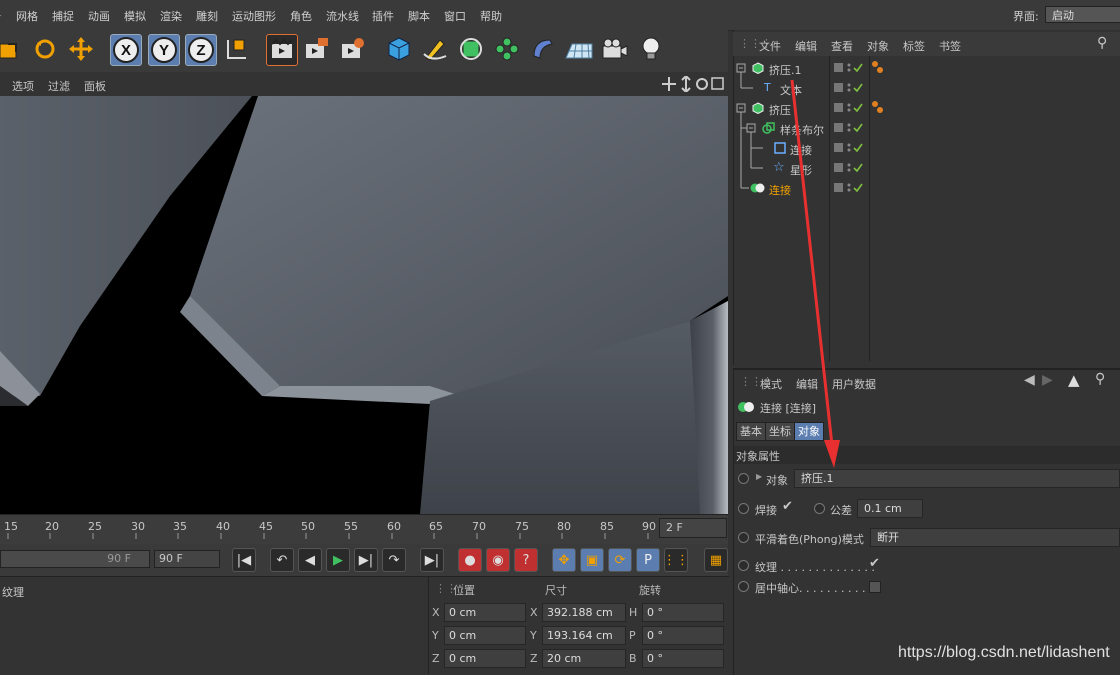 The image size is (1120, 675). What do you see at coordinates (27, 16) in the screenshot?
I see `menu-mesh: 网格` at bounding box center [27, 16].